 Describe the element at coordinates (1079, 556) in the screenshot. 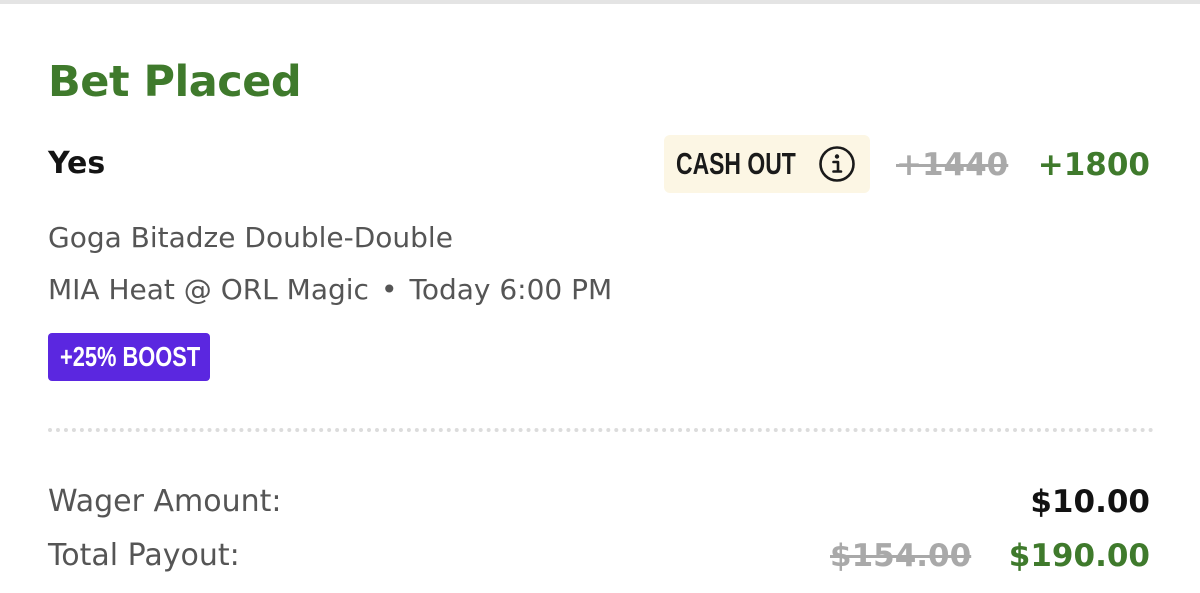

I see `boosted-payout: $190.00` at that location.